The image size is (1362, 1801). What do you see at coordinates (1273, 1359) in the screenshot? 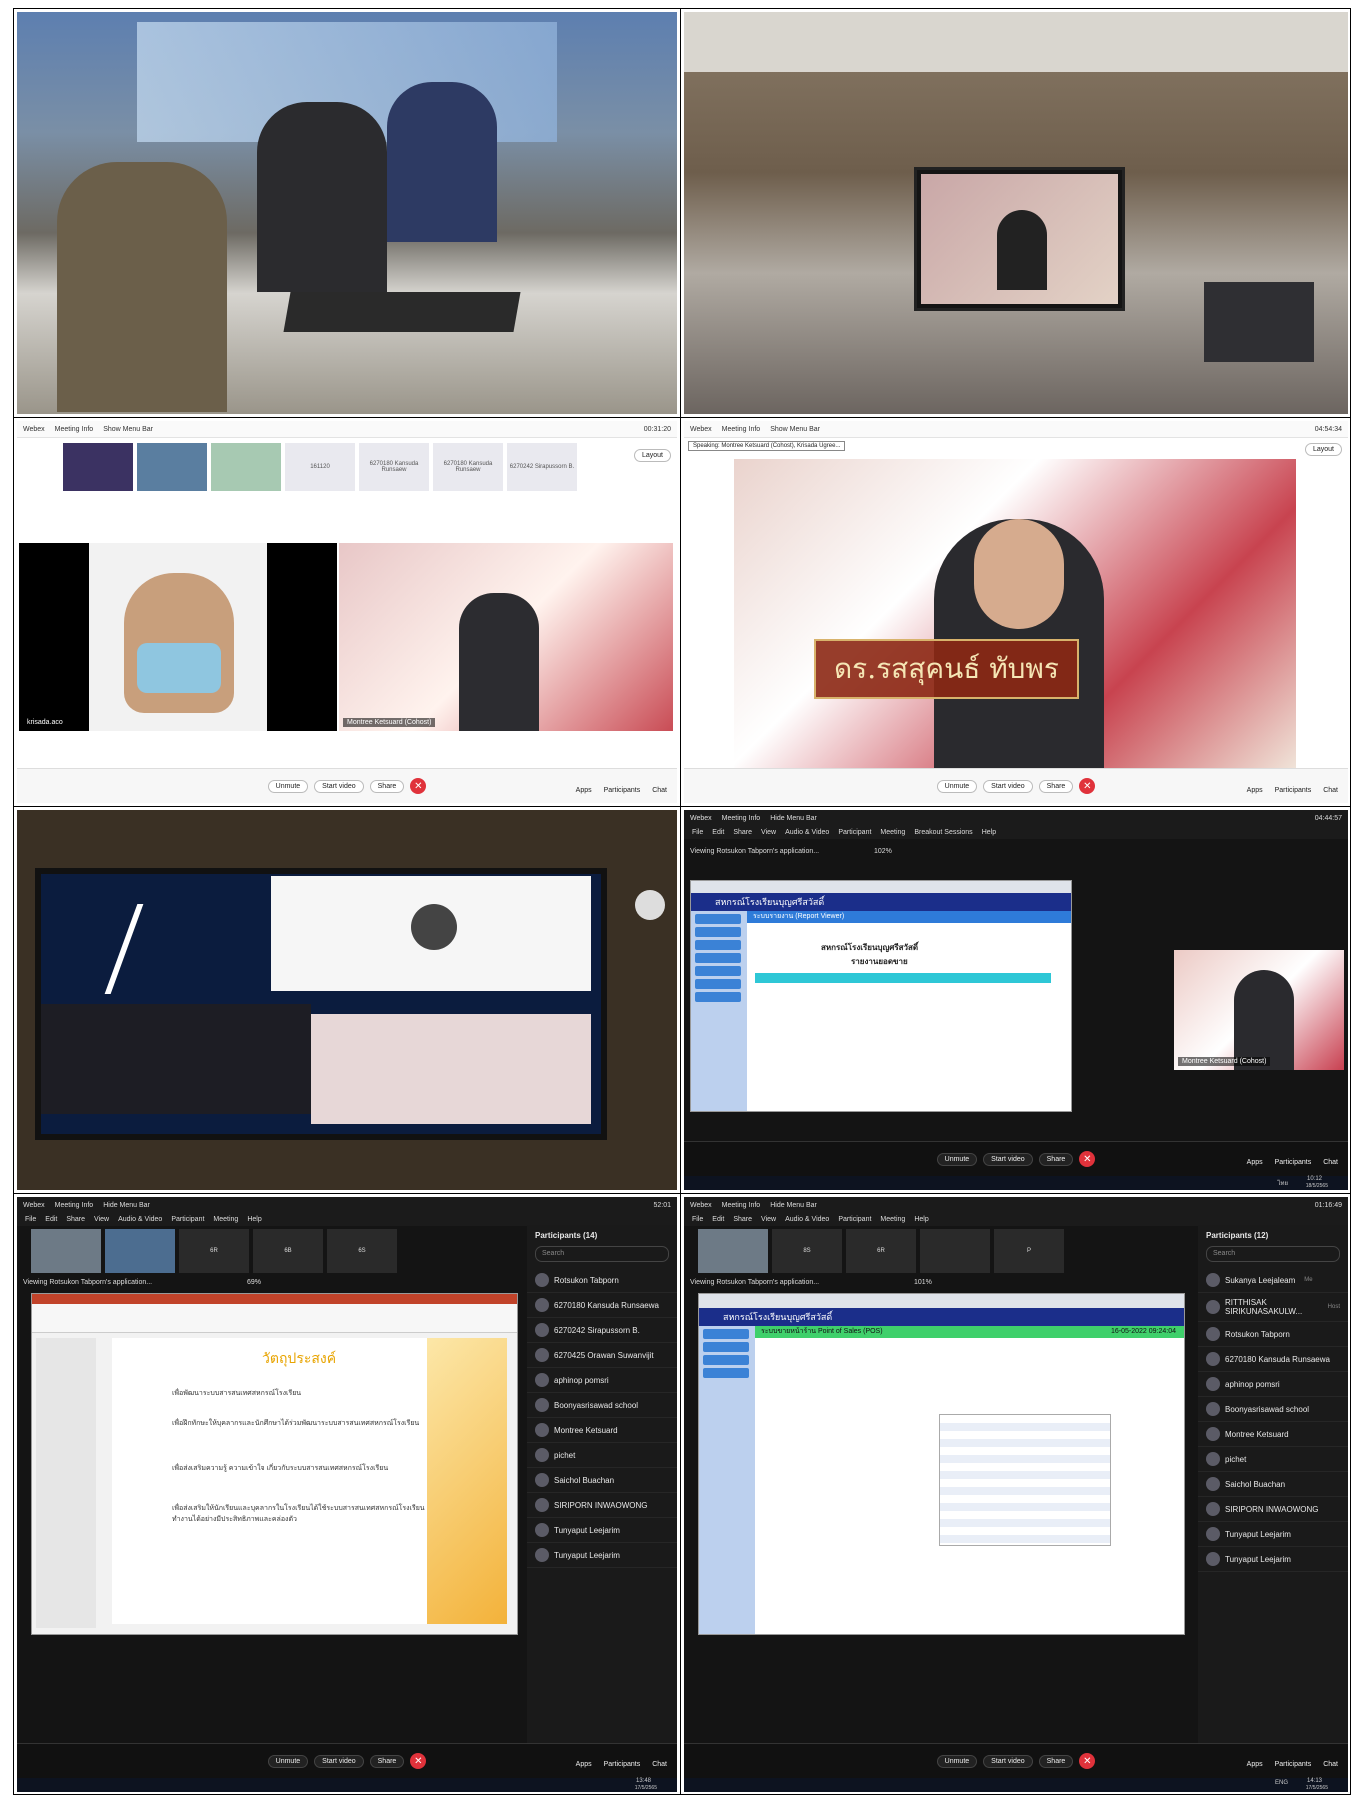
I see `participant-row: 6270180 Kansuda Runsaewa` at bounding box center [1273, 1359].